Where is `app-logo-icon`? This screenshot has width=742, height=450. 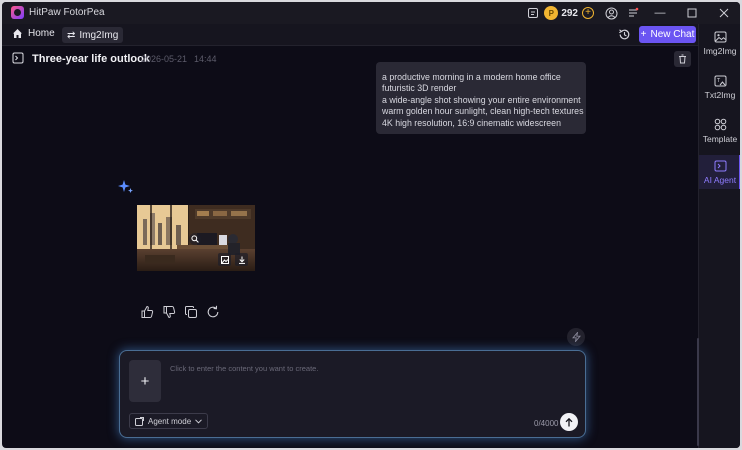 app-logo-icon is located at coordinates (17, 12).